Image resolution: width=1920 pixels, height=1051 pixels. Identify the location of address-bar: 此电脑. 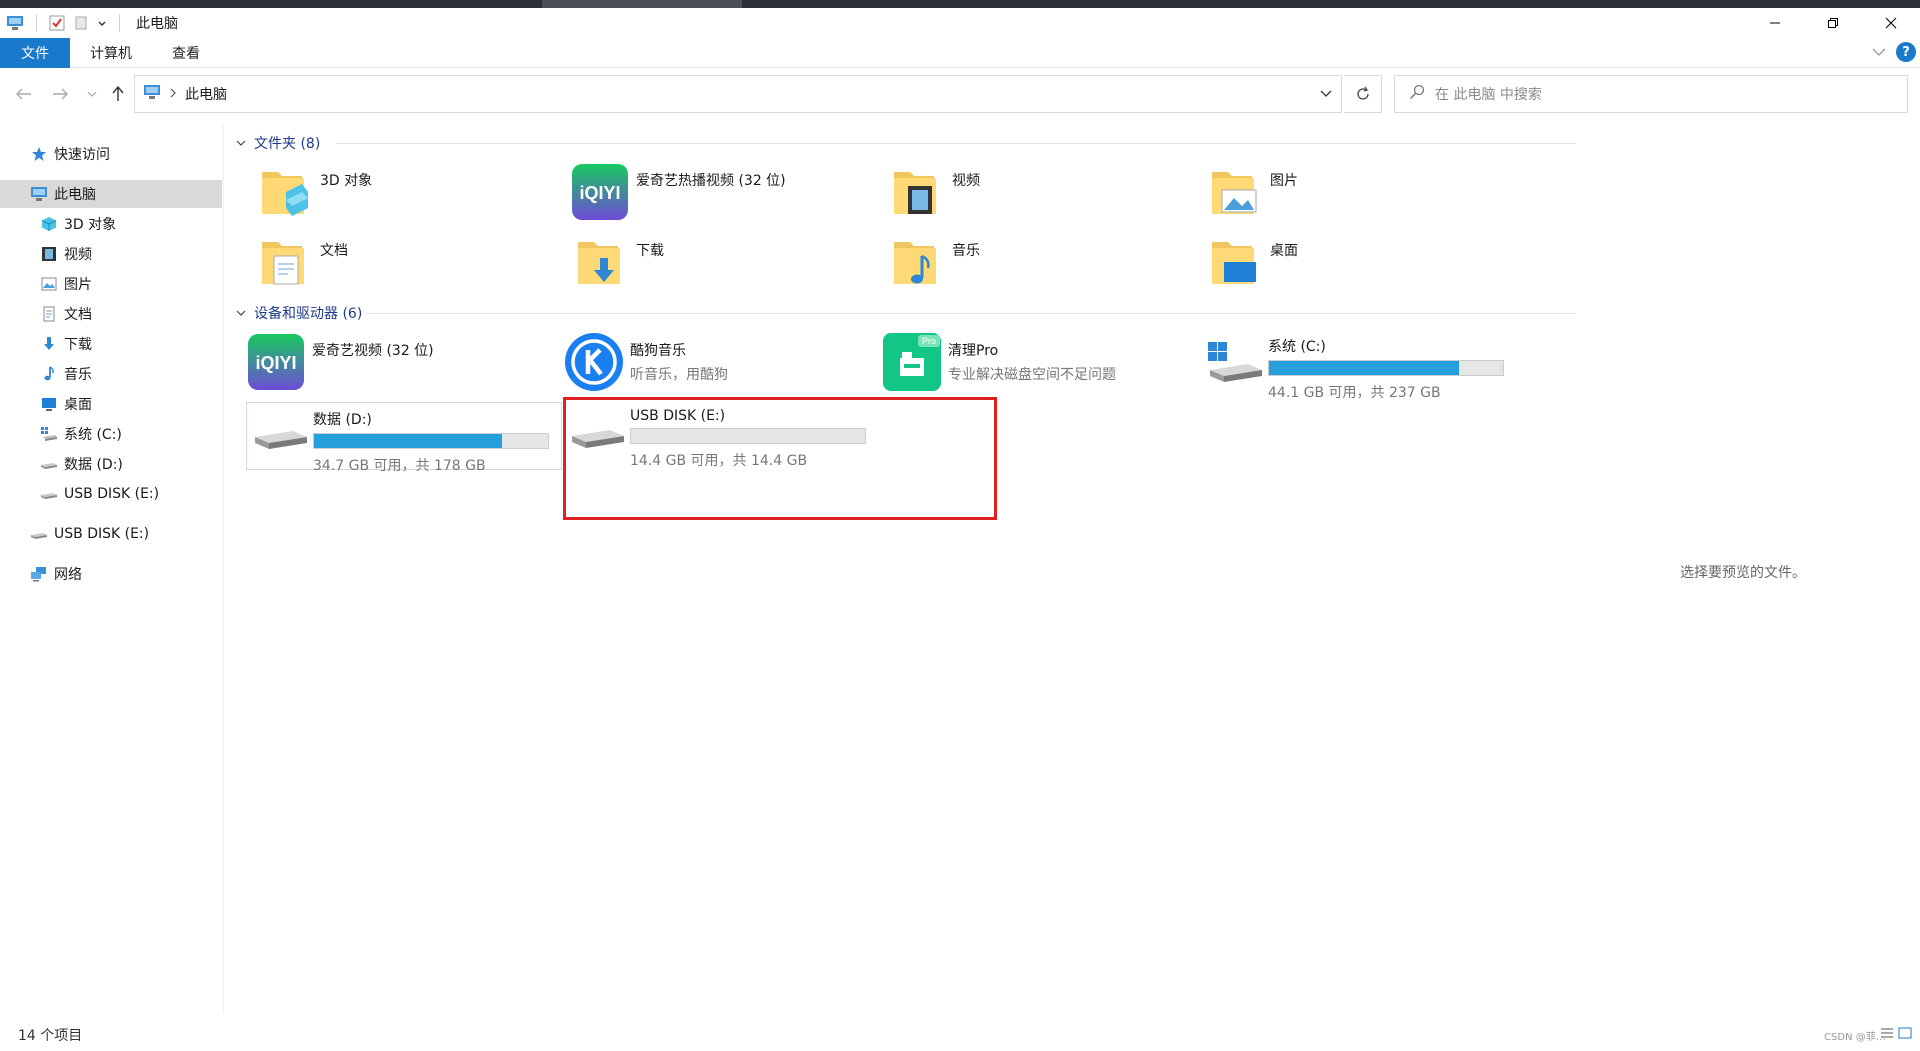
(738, 94).